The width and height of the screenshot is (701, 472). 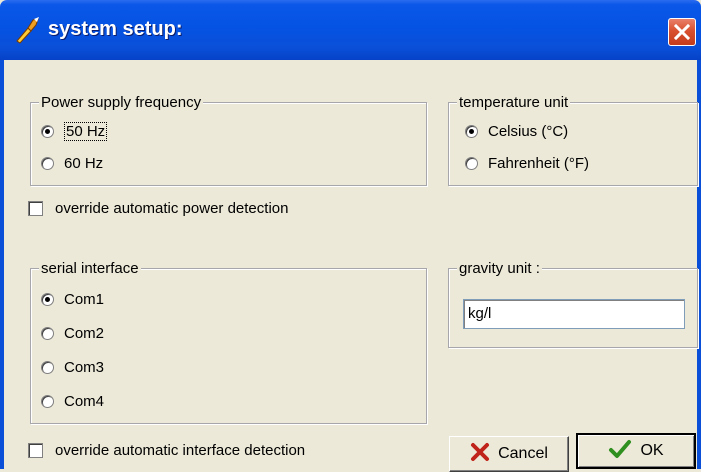 What do you see at coordinates (47, 299) in the screenshot?
I see `radio-button-com1` at bounding box center [47, 299].